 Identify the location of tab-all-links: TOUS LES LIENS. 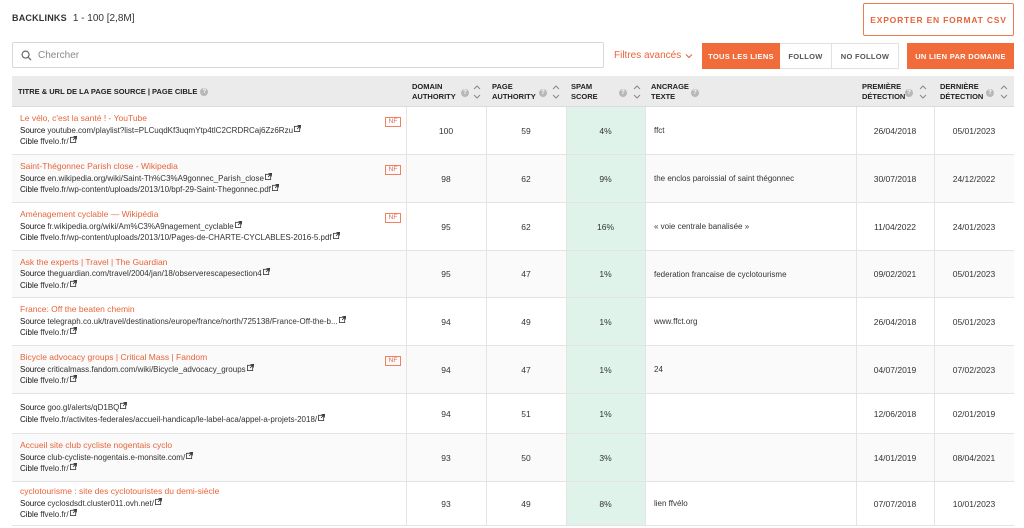
(741, 56).